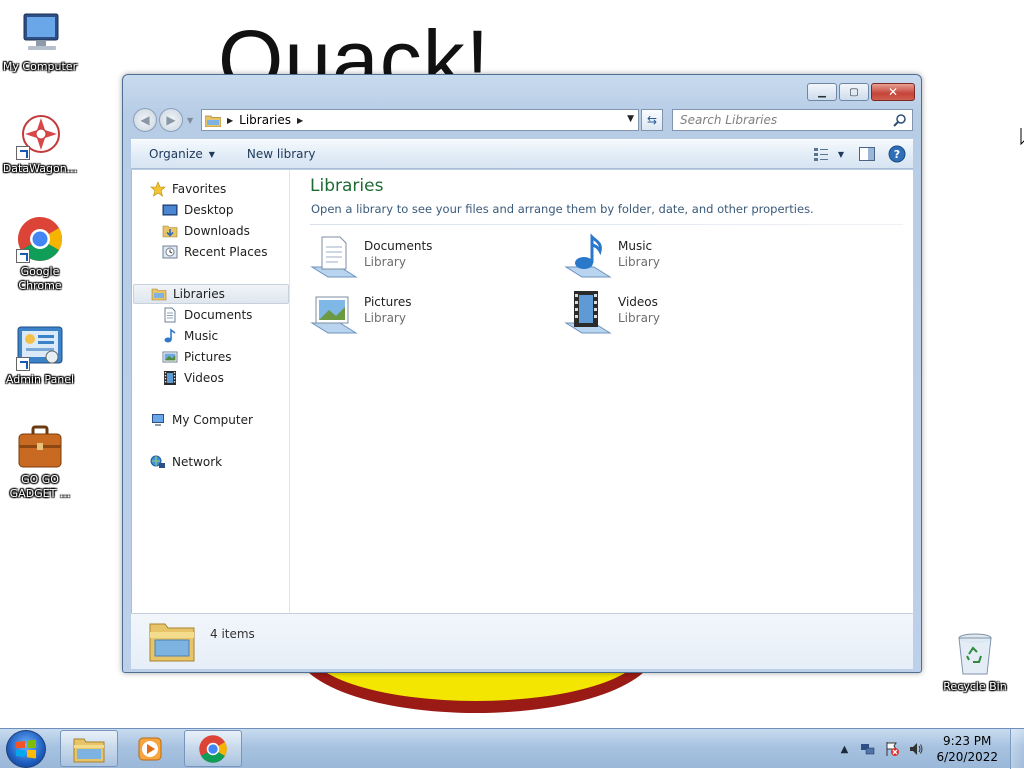 This screenshot has height=769, width=1024. I want to click on show-desktop-button, so click(1017, 749).